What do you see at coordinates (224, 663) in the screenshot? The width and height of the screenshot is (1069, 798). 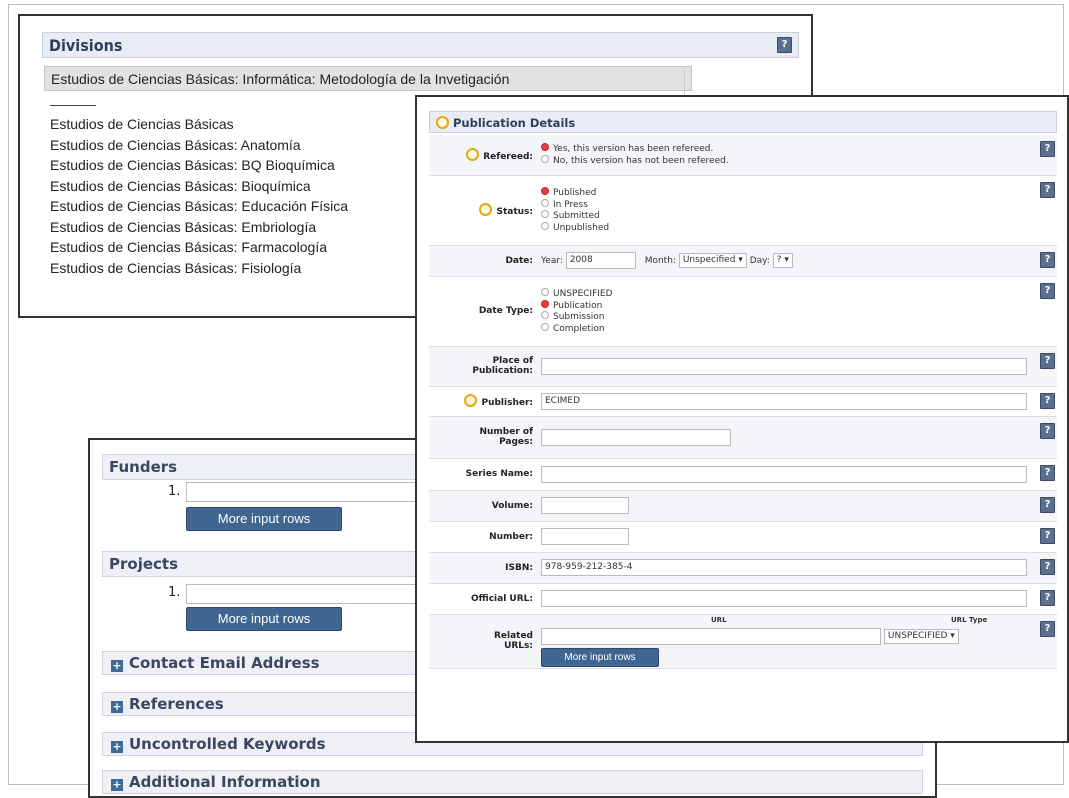 I see `section-label: Contact Email Address` at bounding box center [224, 663].